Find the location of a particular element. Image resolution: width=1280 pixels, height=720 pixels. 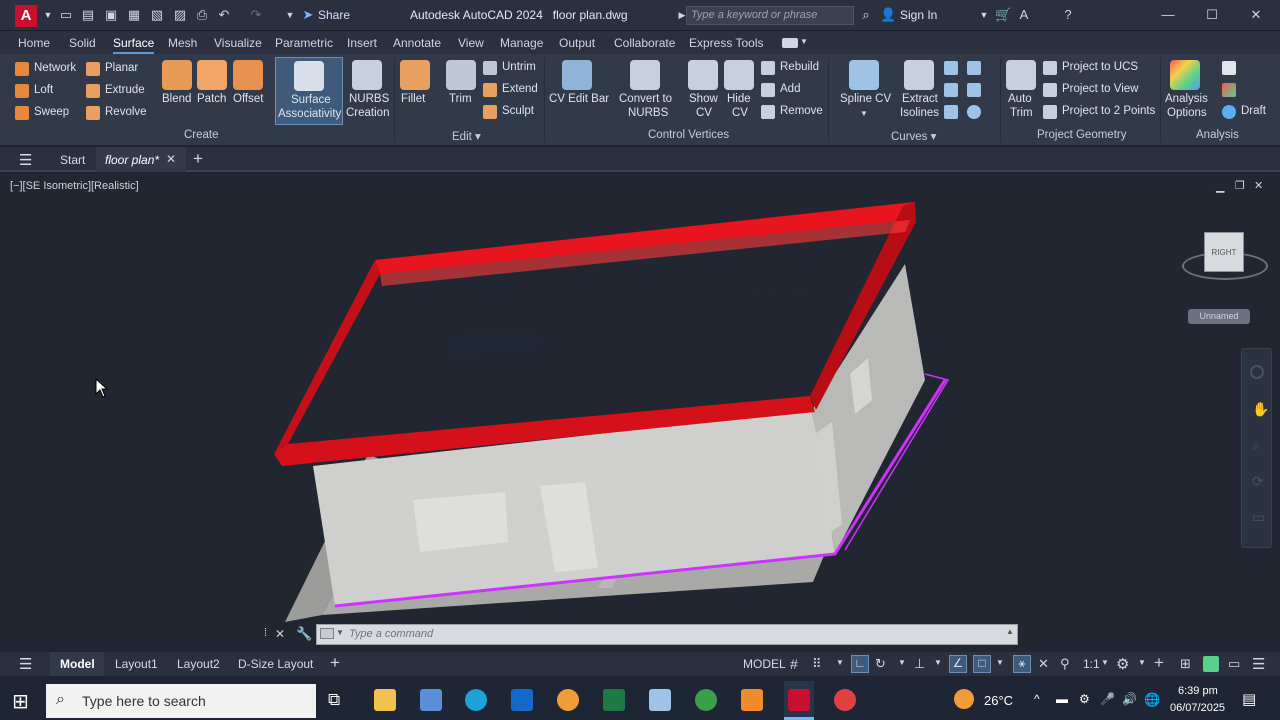

sign-in-button: Sign In is located at coordinates (918, 15).